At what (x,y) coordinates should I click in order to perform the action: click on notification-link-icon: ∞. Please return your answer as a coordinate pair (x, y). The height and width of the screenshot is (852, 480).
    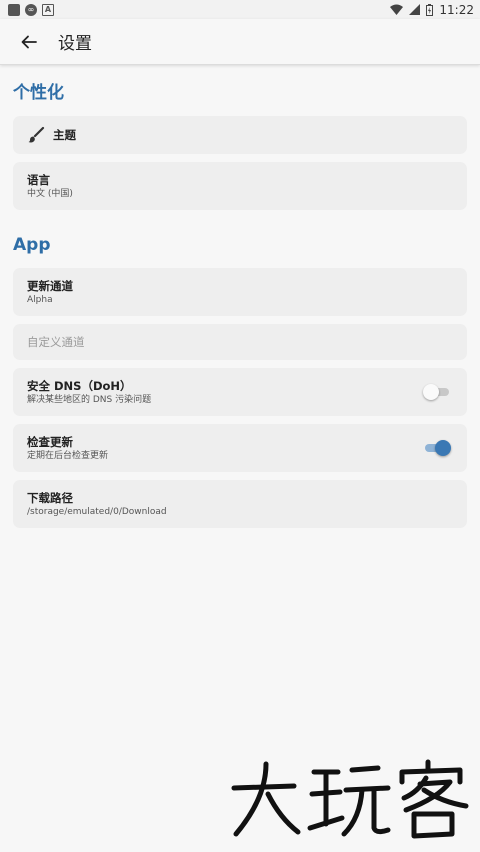
    Looking at the image, I should click on (31, 9).